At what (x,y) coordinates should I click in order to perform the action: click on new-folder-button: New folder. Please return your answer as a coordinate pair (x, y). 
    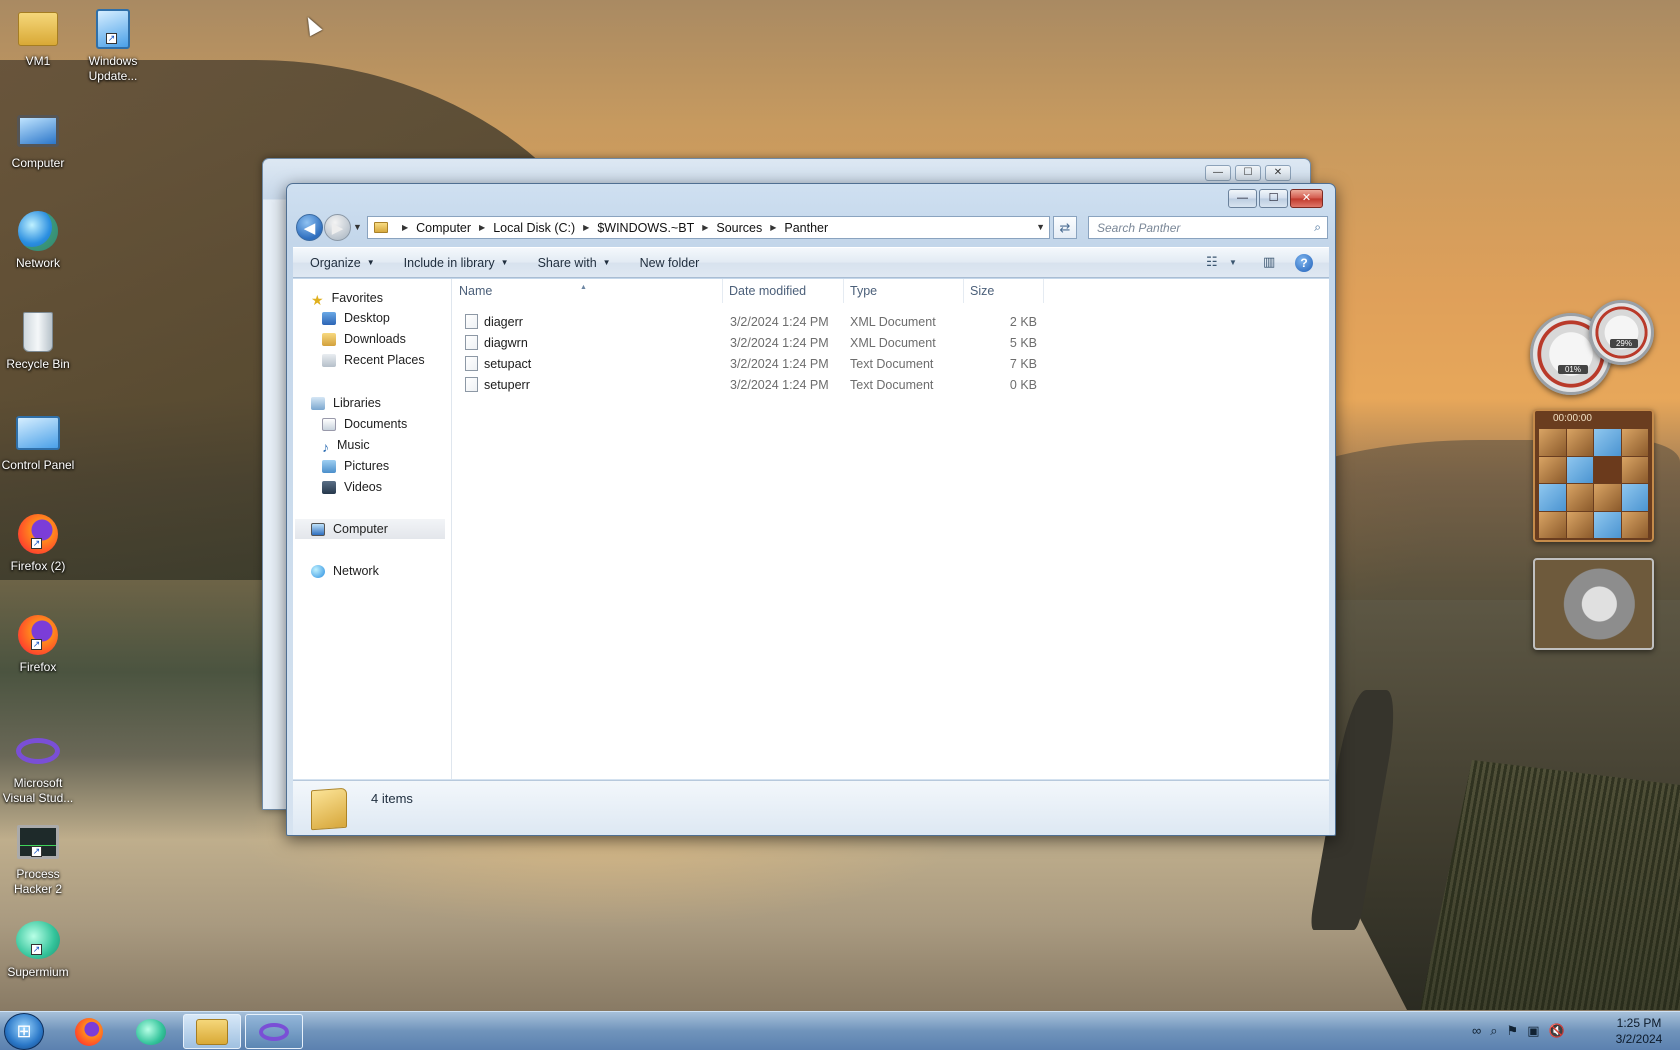
    Looking at the image, I should click on (667, 262).